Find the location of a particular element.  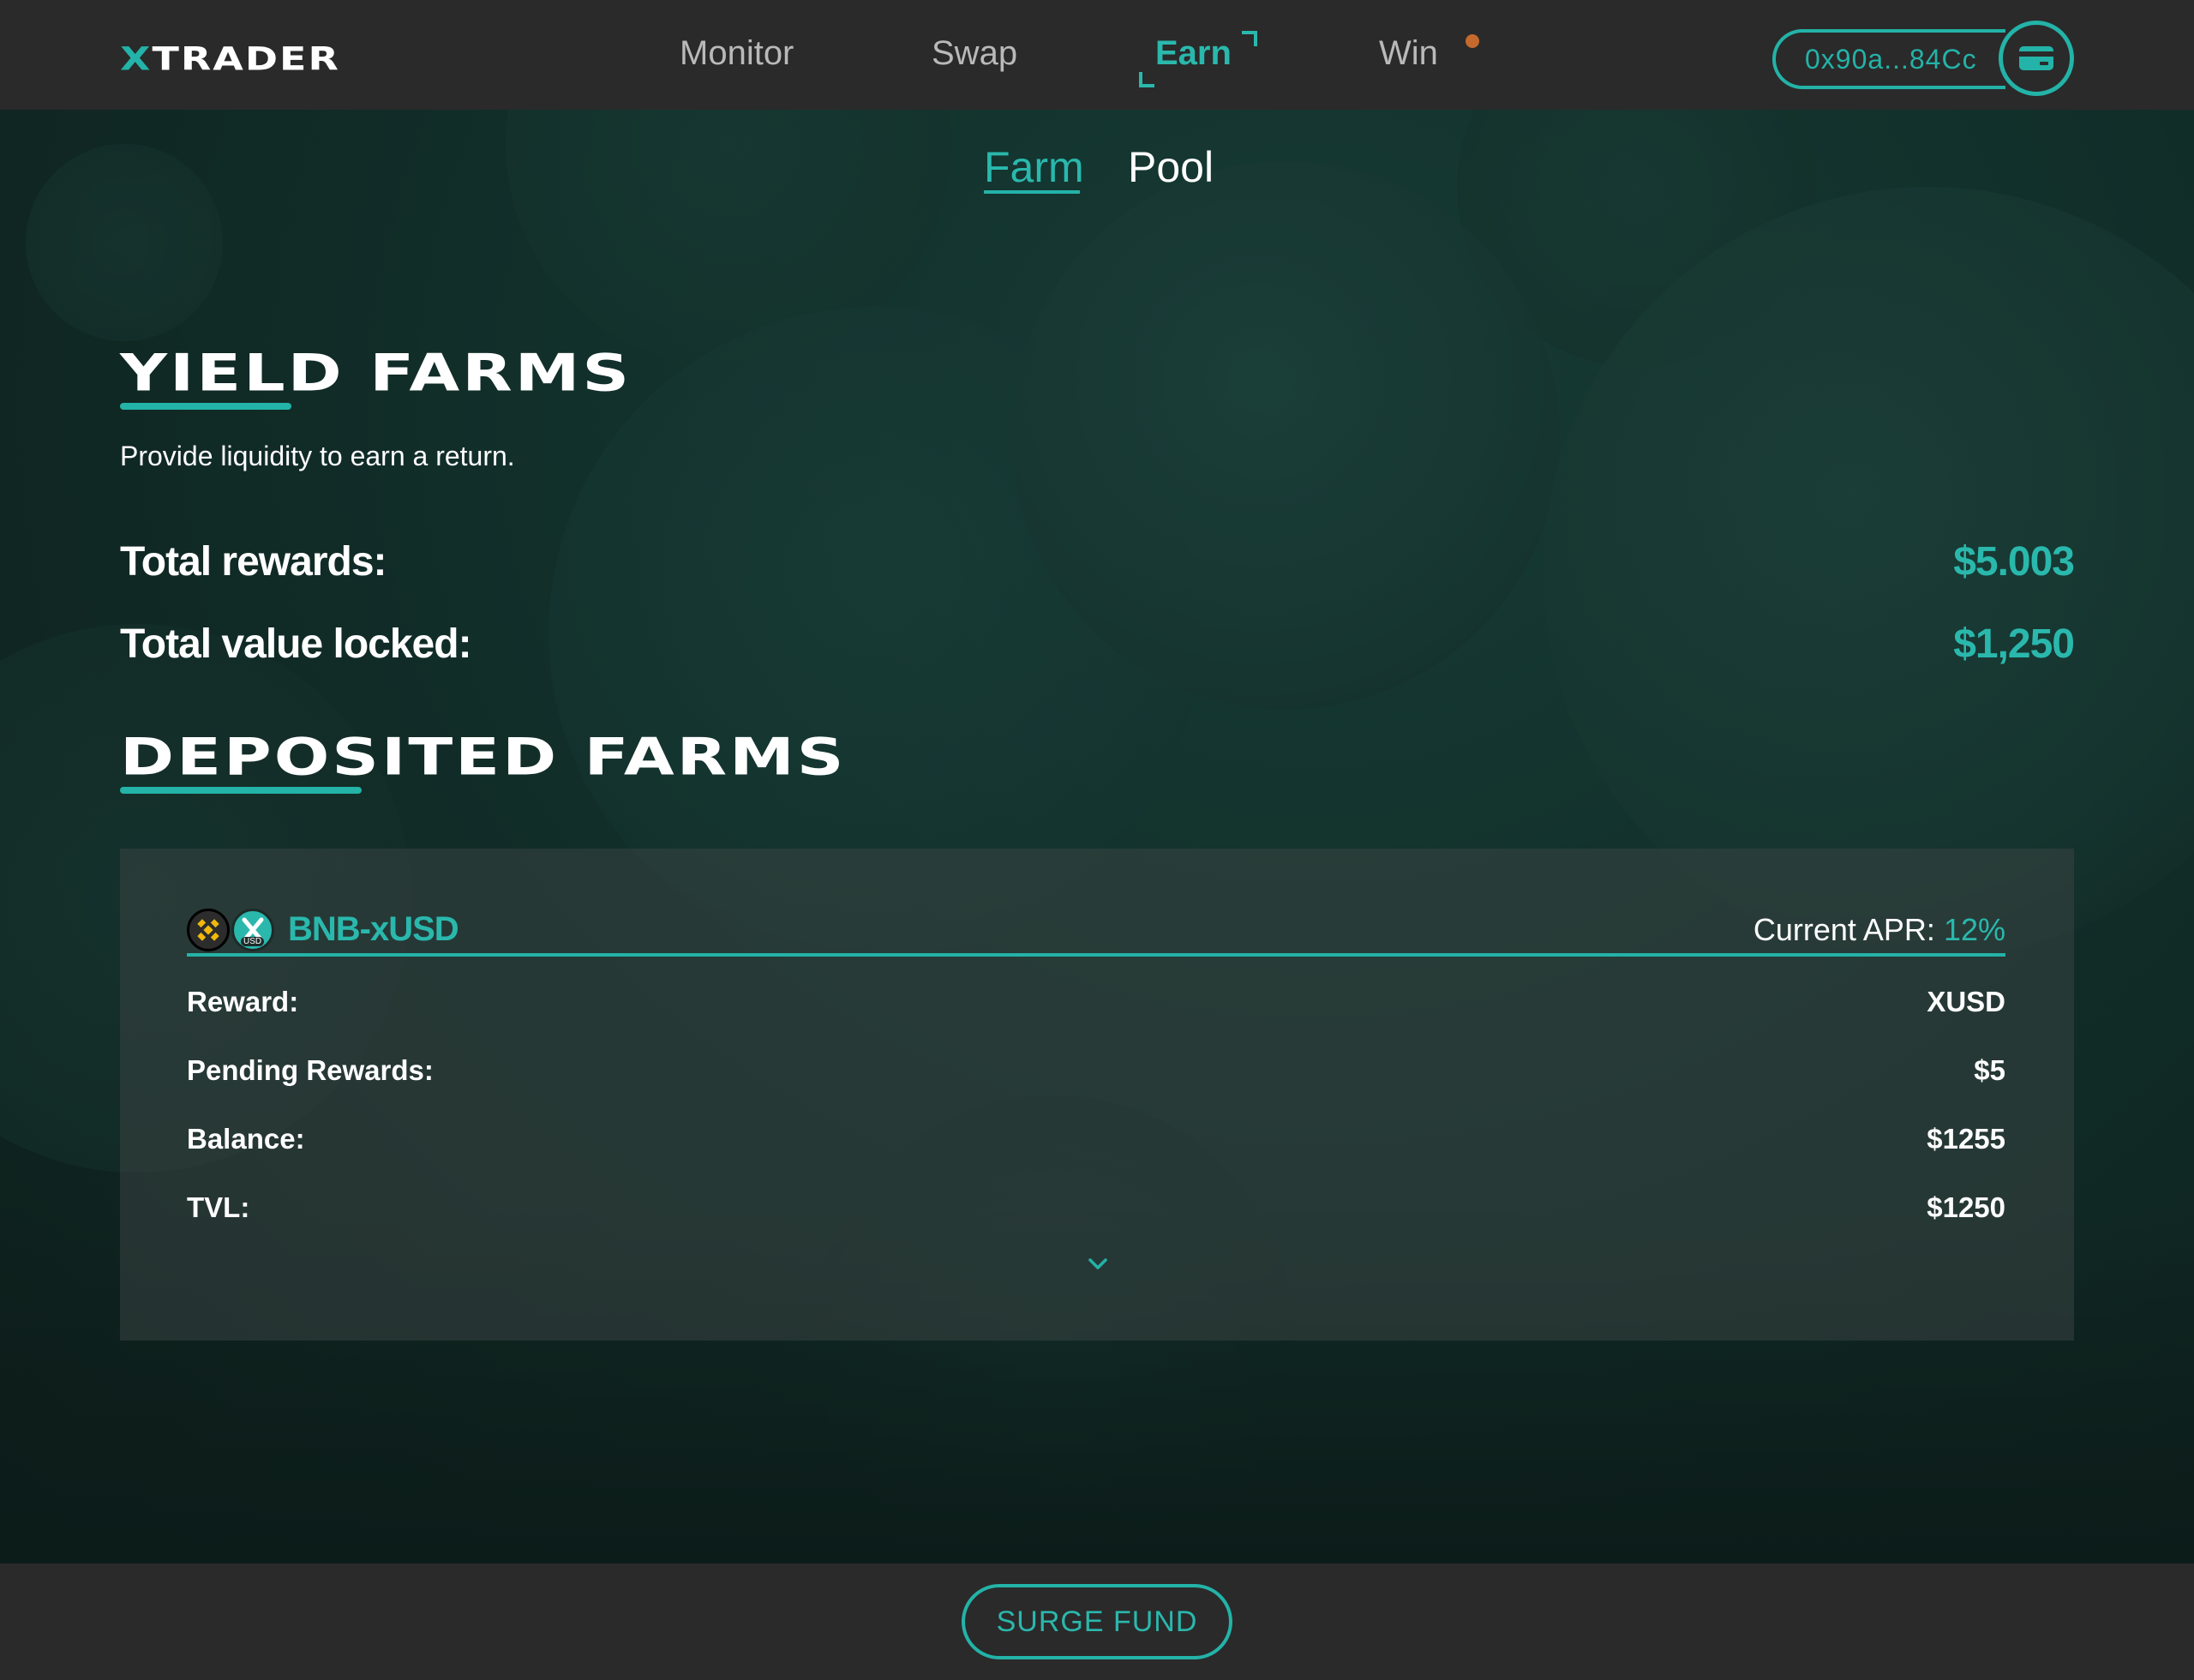

coin-badge: USD is located at coordinates (253, 941).